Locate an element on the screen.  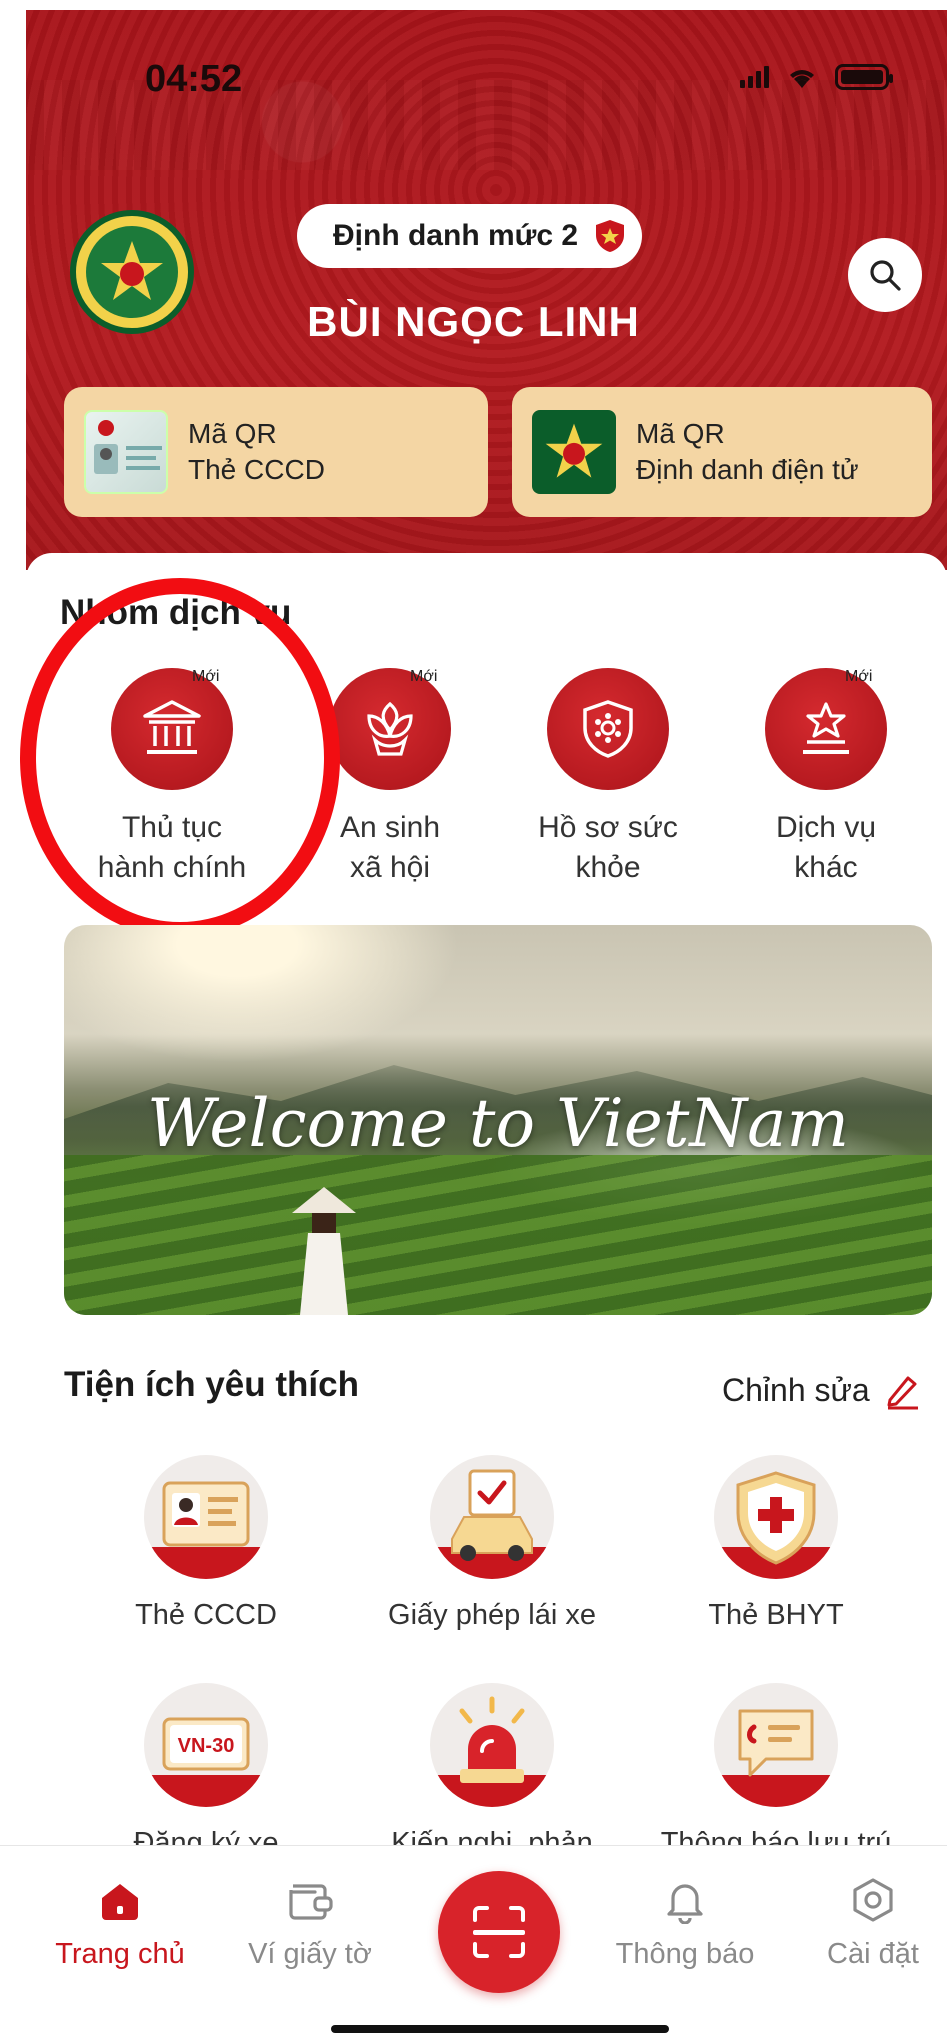
home-icon is located at coordinates (120, 1902).